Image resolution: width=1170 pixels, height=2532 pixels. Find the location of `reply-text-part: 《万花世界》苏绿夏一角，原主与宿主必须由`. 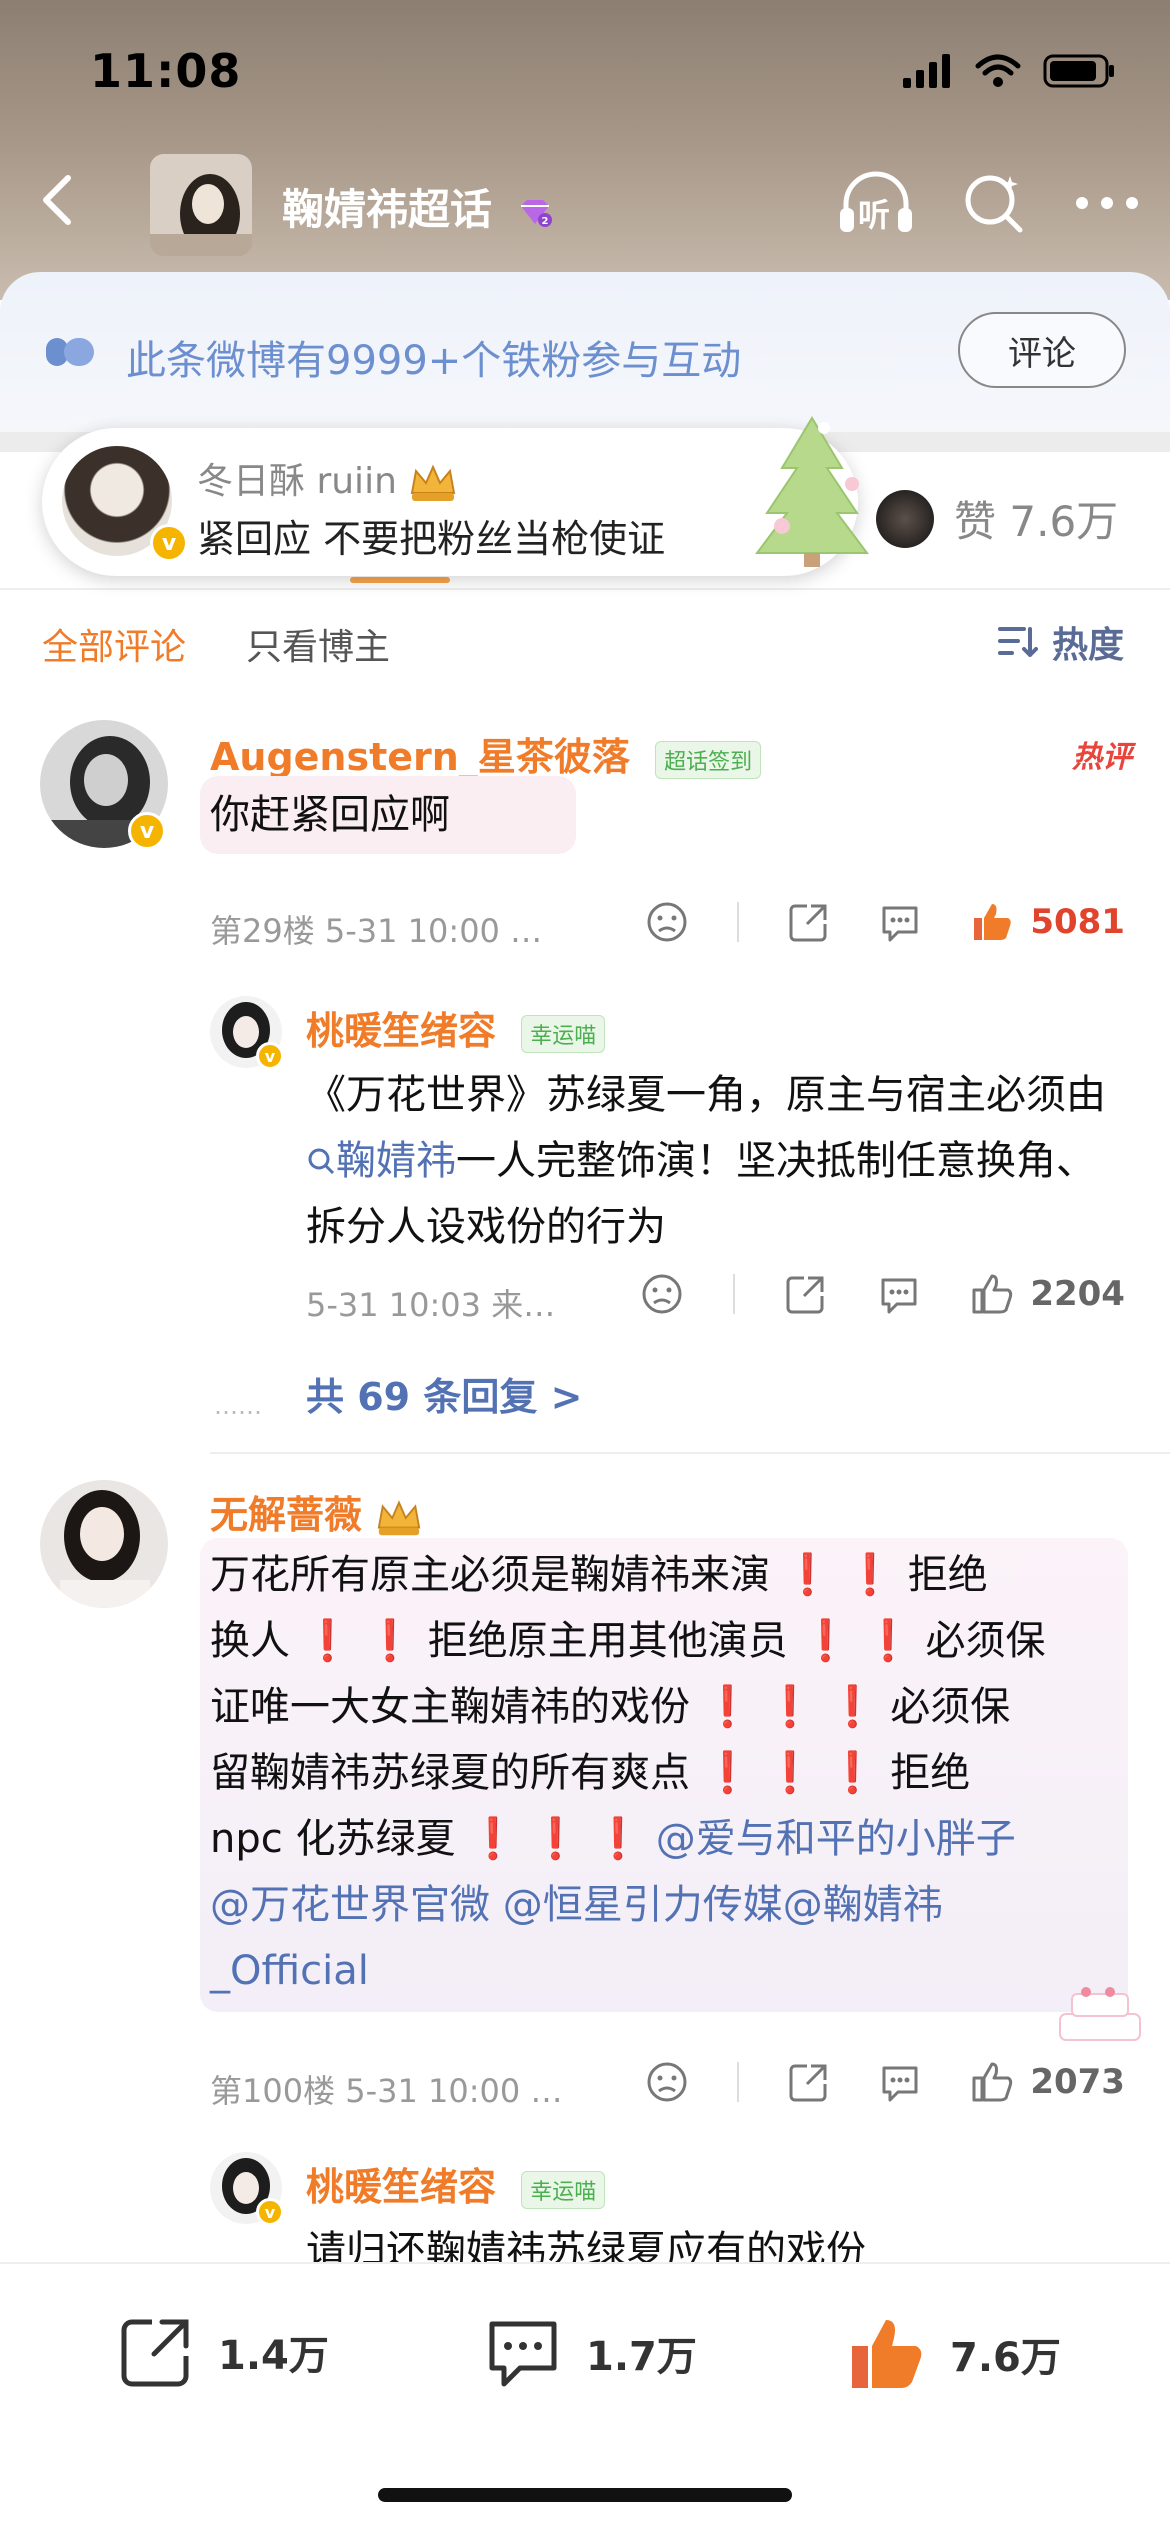

reply-text-part: 《万花世界》苏绿夏一角，原主与宿主必须由 is located at coordinates (706, 1095).